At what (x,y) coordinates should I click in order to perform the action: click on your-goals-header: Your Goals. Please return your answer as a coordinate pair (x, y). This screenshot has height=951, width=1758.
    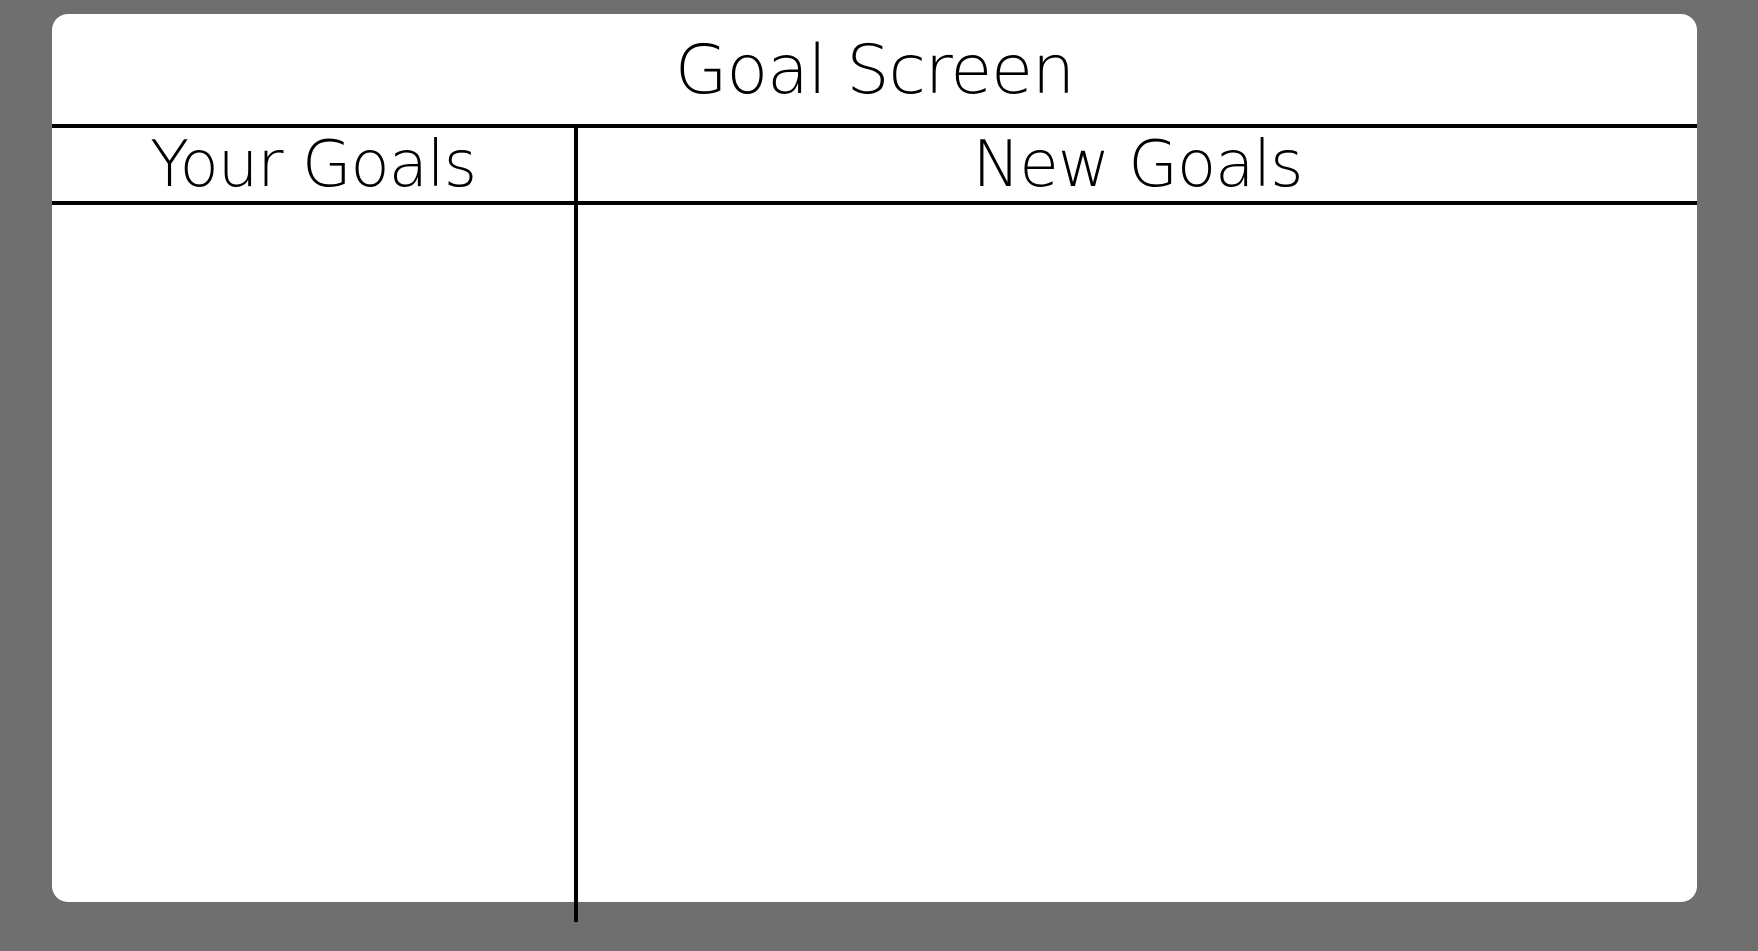
    Looking at the image, I should click on (313, 164).